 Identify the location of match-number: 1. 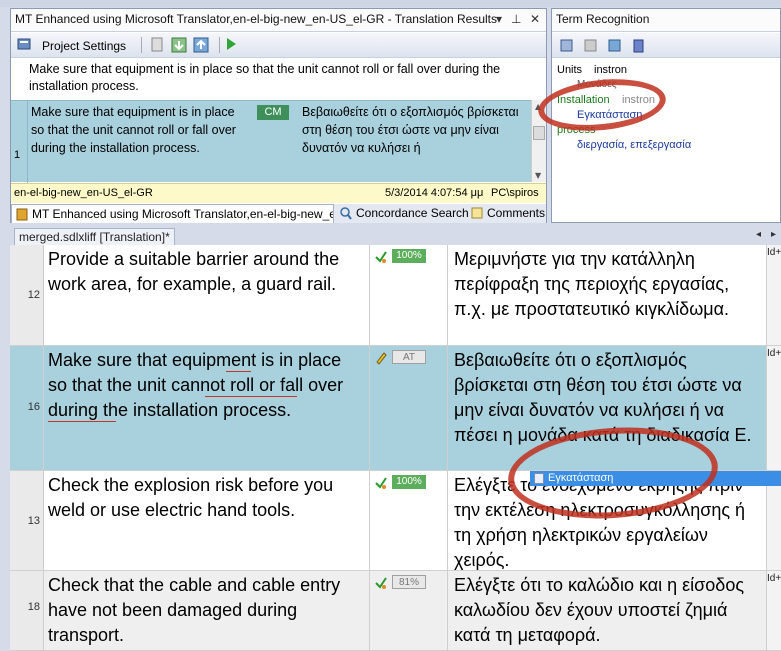
(17, 155).